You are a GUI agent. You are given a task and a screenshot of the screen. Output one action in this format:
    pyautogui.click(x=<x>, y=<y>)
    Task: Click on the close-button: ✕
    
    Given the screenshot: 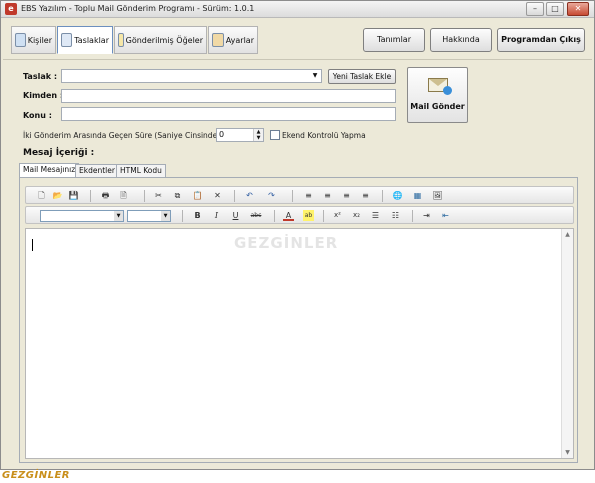 What is the action you would take?
    pyautogui.click(x=578, y=9)
    